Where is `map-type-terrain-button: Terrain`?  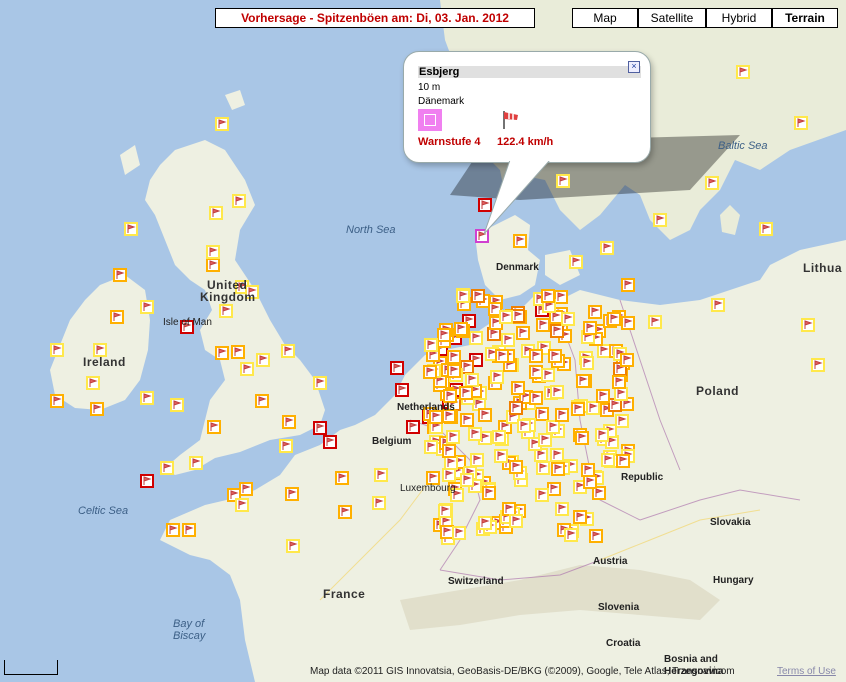
map-type-terrain-button: Terrain is located at coordinates (805, 18).